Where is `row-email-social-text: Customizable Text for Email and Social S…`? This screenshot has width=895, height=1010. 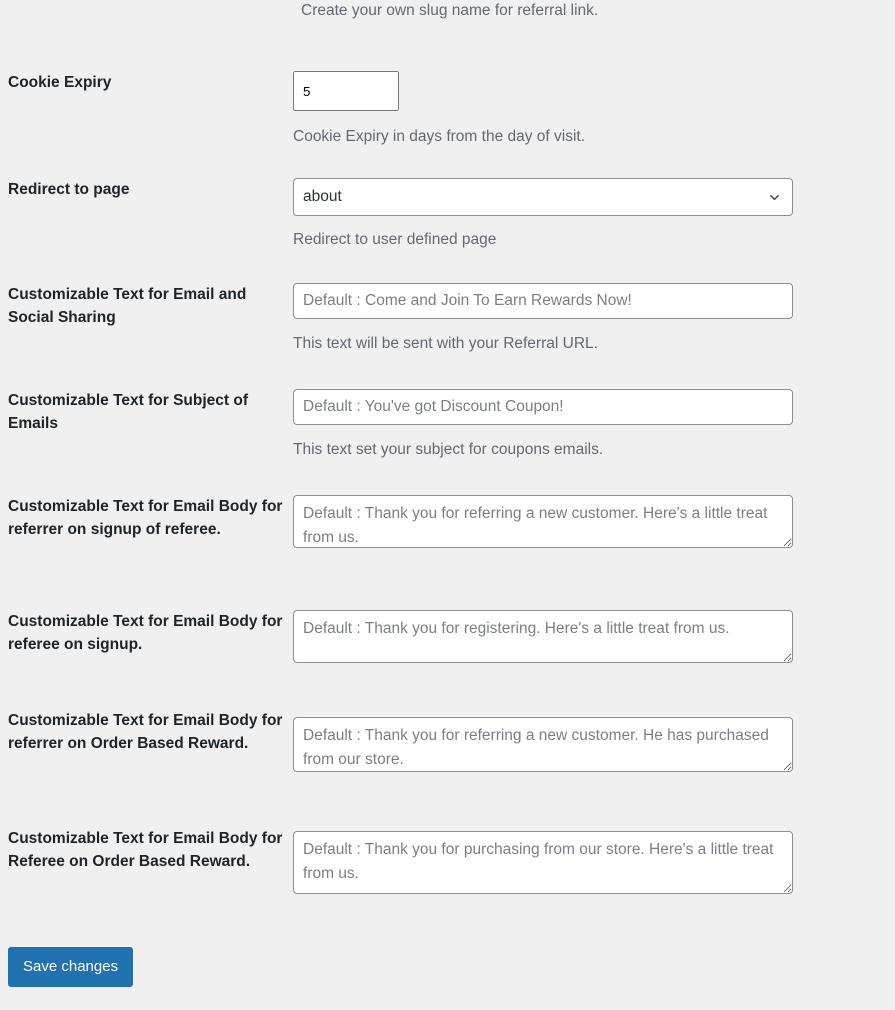 row-email-social-text: Customizable Text for Email and Social S… is located at coordinates (447, 318).